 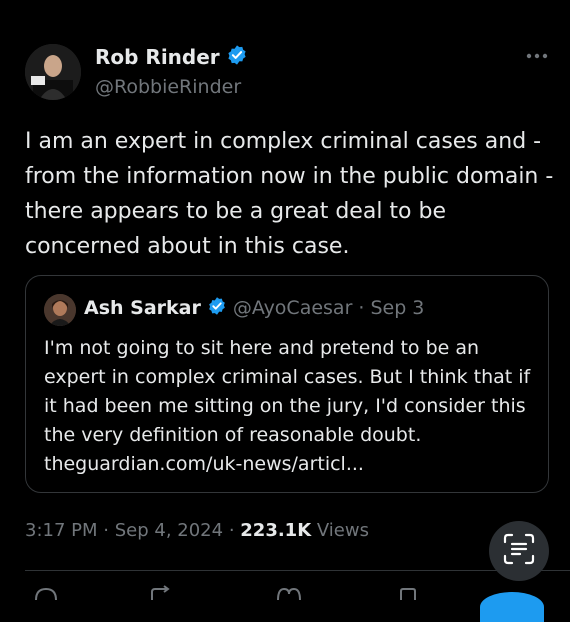 I want to click on tweet-time: 3:17 PM, so click(x=61, y=530).